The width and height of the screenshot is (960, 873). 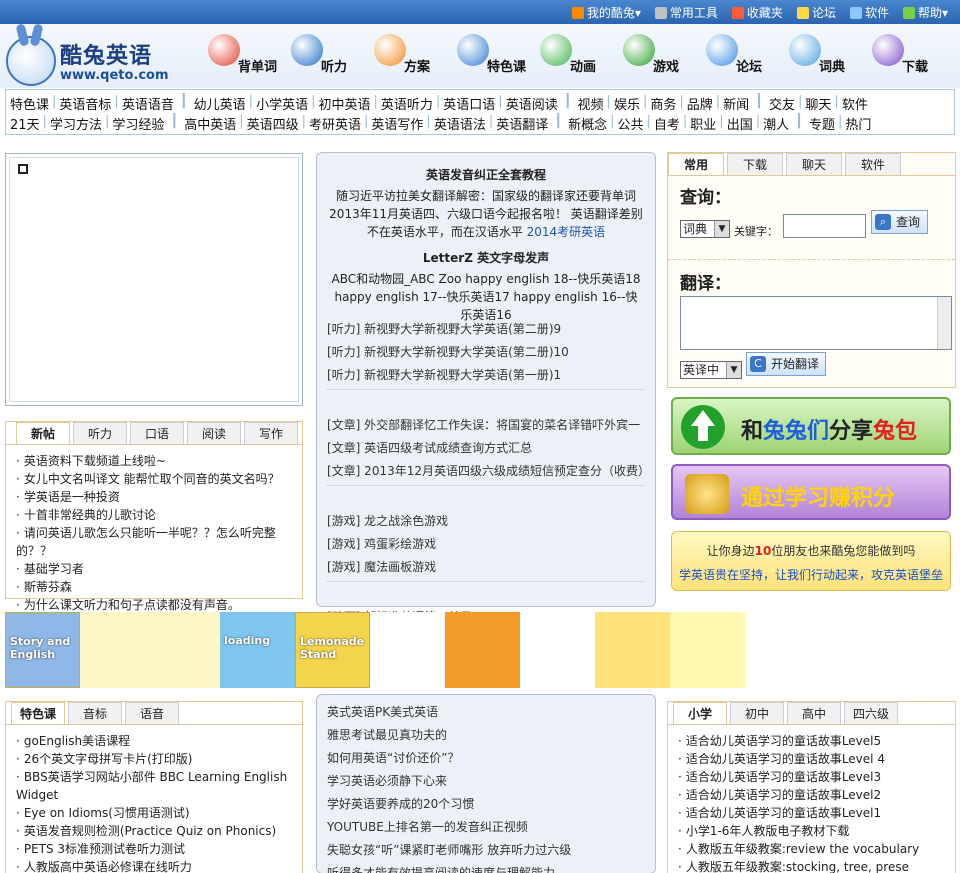 I want to click on logo: 酷兔英语 www.qeto.com, so click(x=91, y=59).